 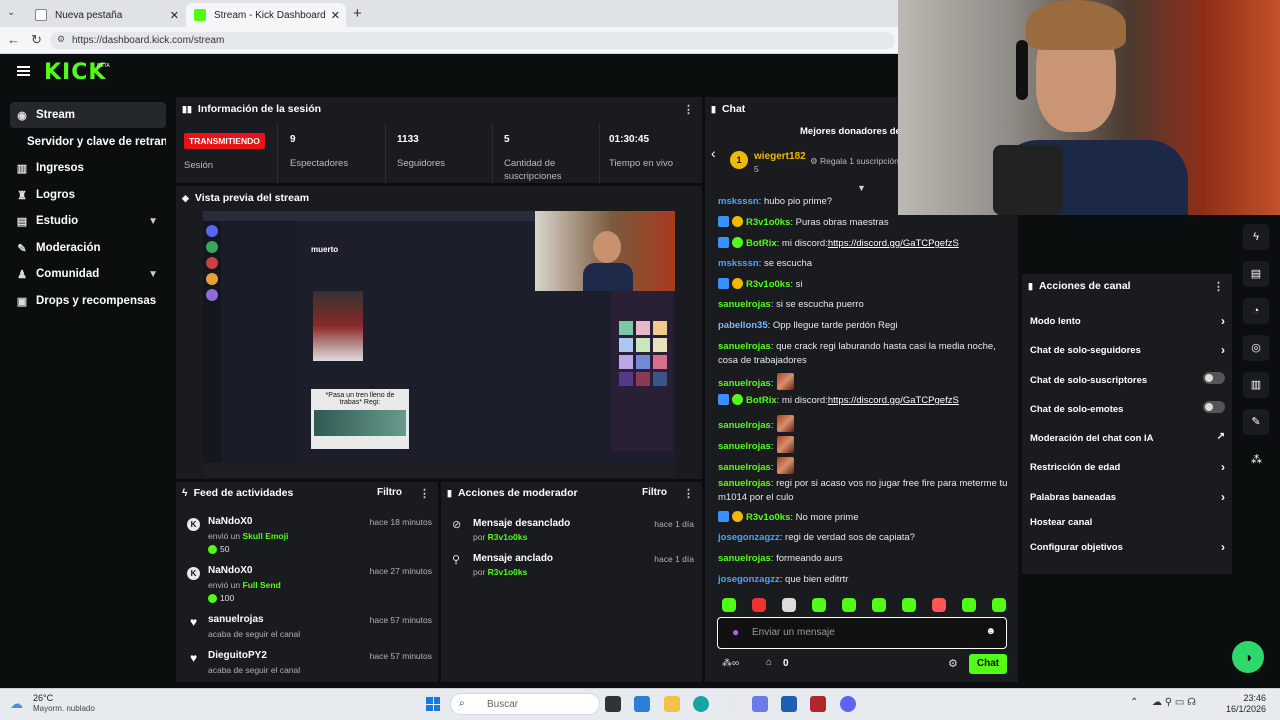 What do you see at coordinates (472, 40) in the screenshot?
I see `address-bar: ⚙ https://dashboard.kick.com/stream` at bounding box center [472, 40].